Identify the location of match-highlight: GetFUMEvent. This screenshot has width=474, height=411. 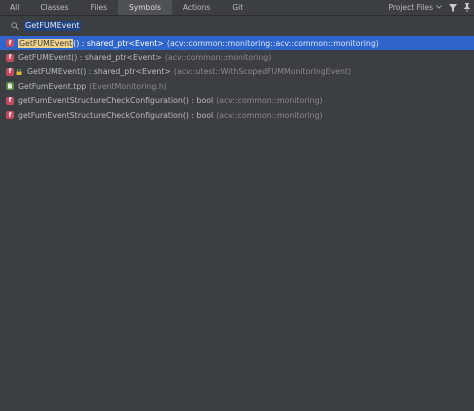
(46, 43).